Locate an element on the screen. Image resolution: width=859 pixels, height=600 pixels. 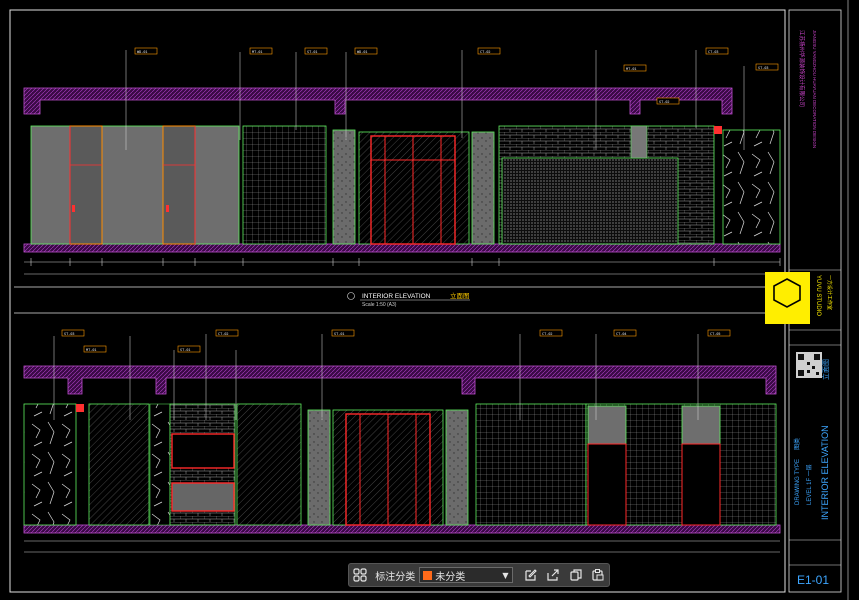
edit-button is located at coordinates (531, 575).